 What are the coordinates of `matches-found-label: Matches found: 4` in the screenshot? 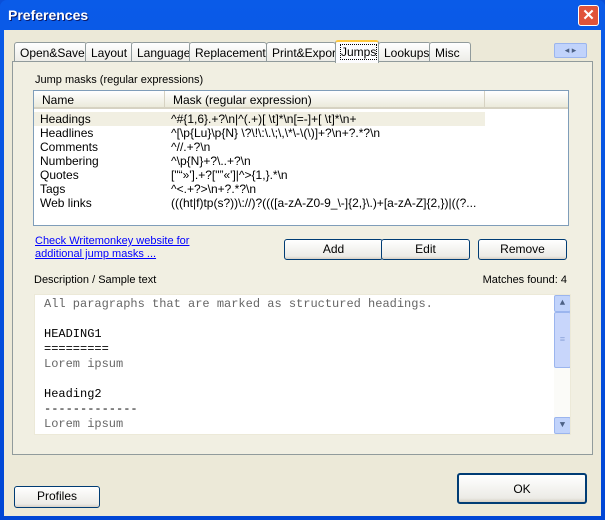 It's located at (524, 280).